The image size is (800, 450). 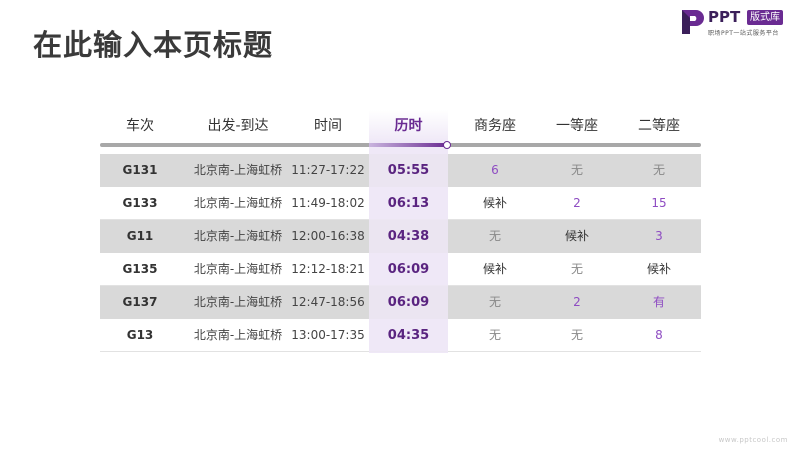 What do you see at coordinates (753, 440) in the screenshot?
I see `footer-url: www.pptcool.com` at bounding box center [753, 440].